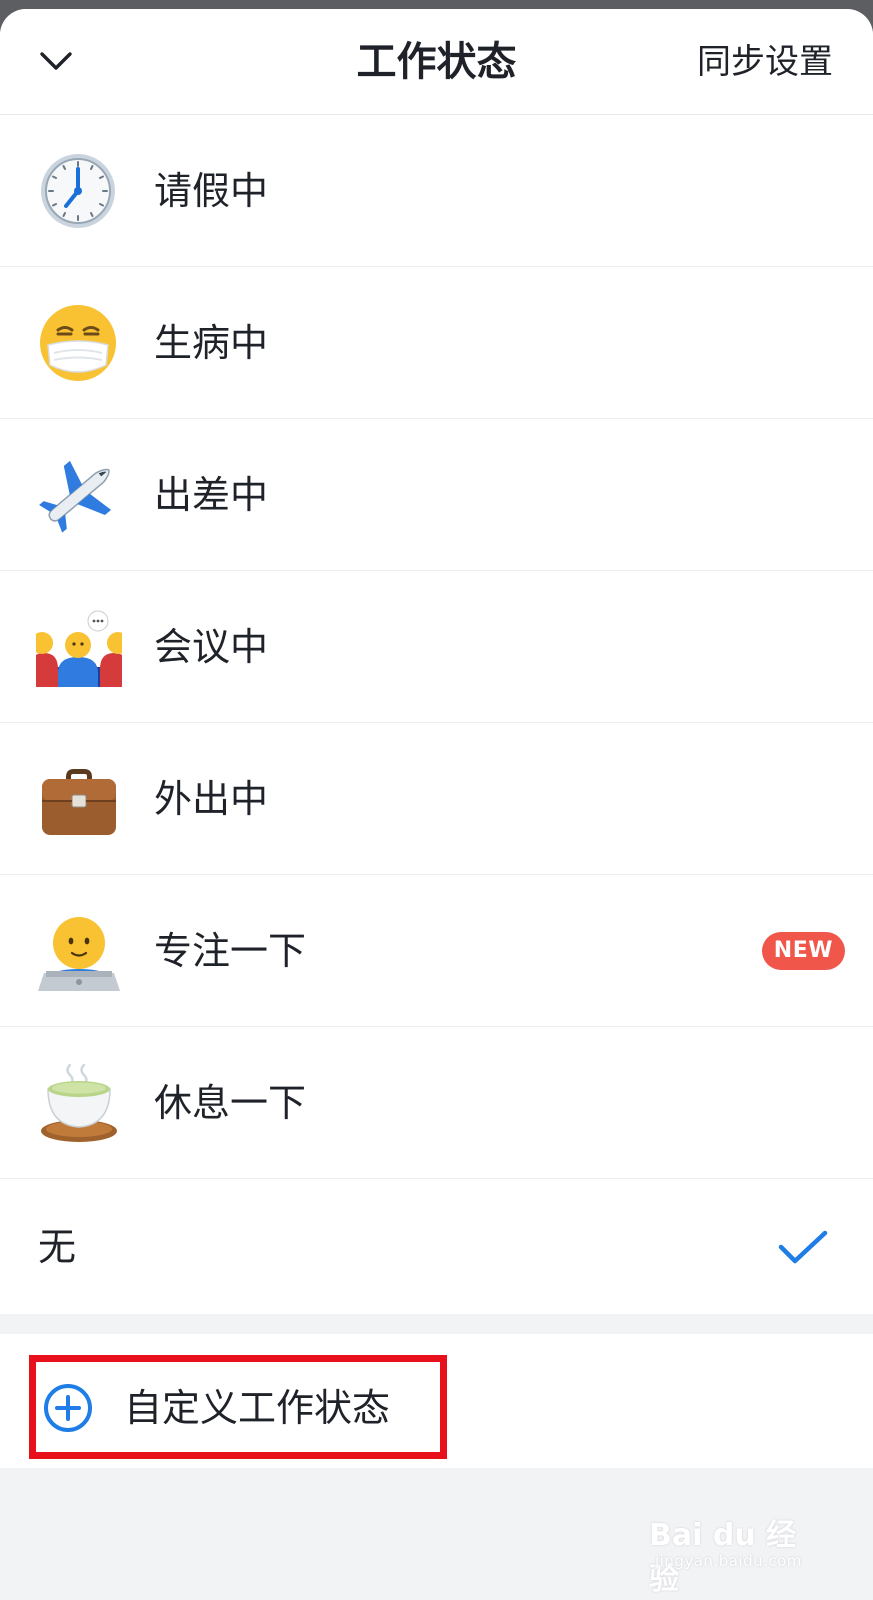 Image resolution: width=873 pixels, height=1600 pixels. Describe the element at coordinates (211, 342) in the screenshot. I see `status-label: 生病中` at that location.